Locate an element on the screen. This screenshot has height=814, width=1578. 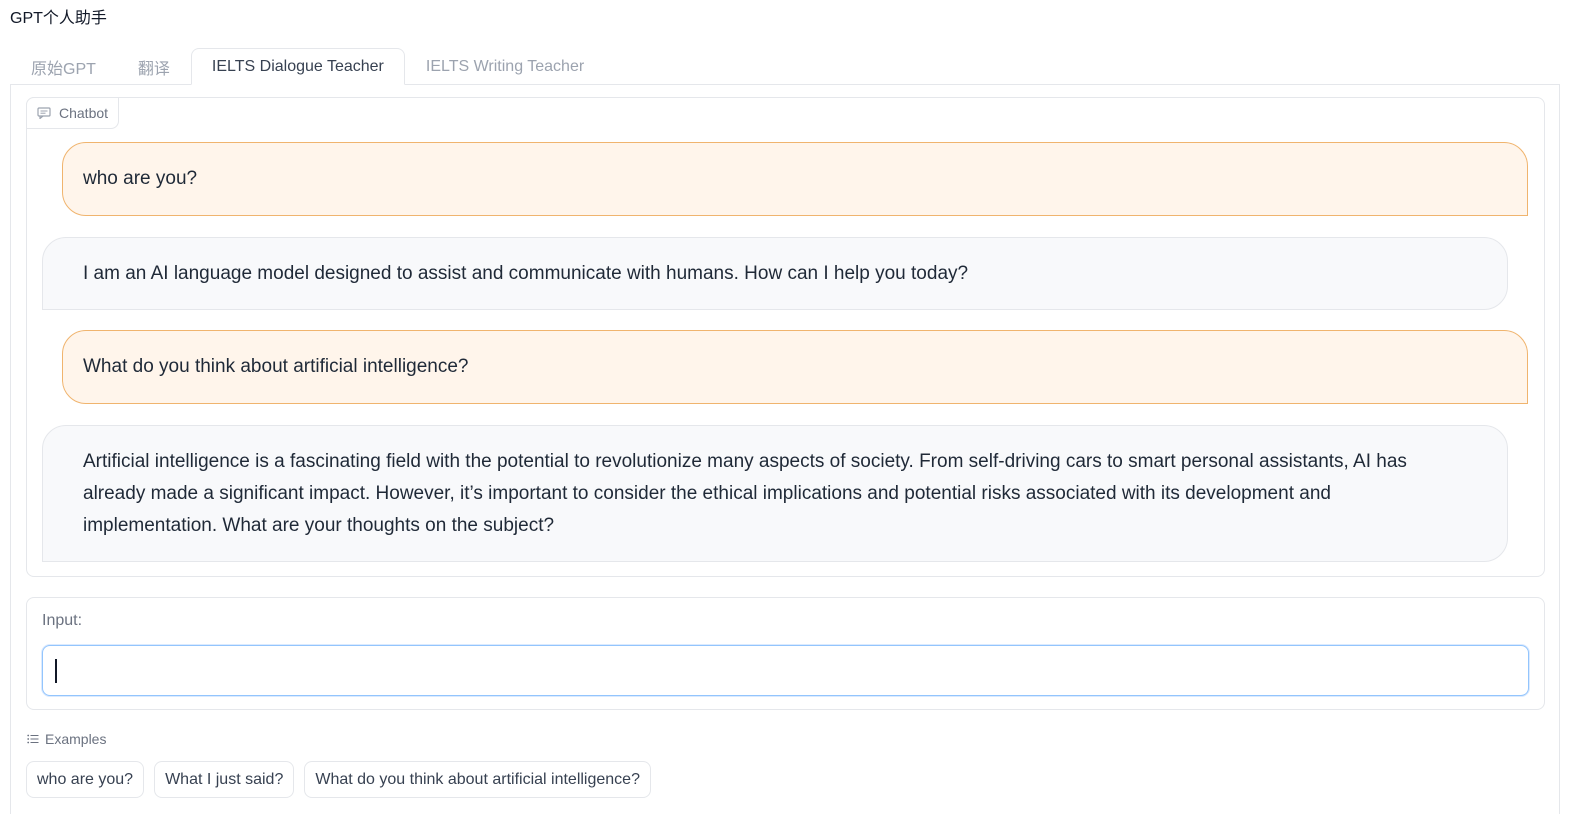
chat-message-user: who are you? is located at coordinates (795, 179).